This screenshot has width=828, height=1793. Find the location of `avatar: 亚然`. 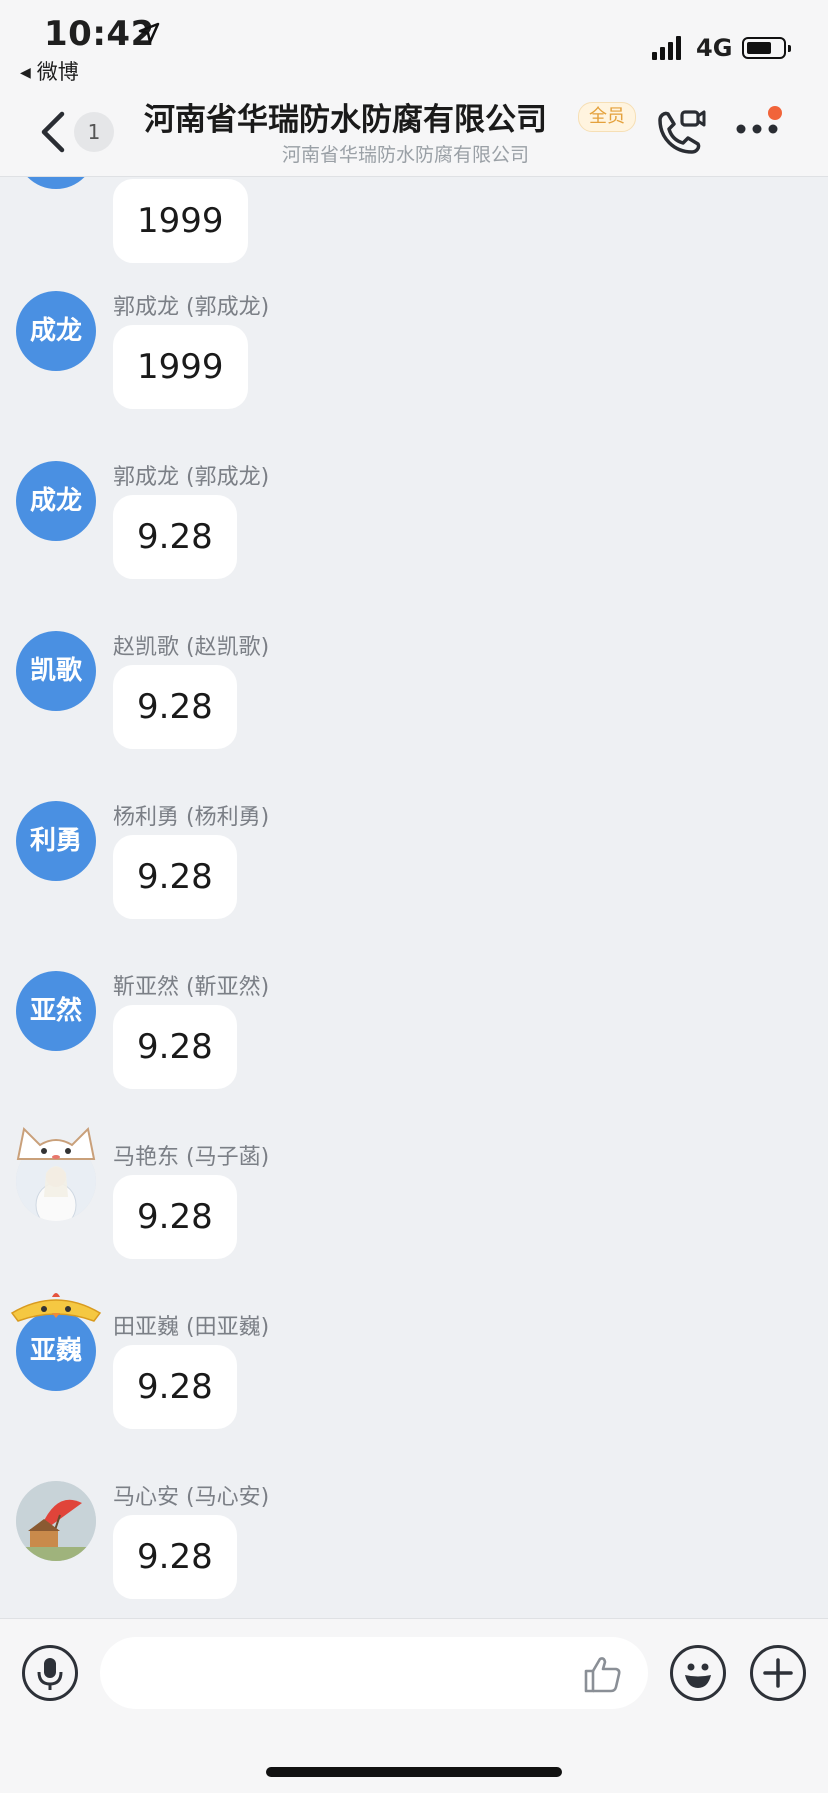

avatar: 亚然 is located at coordinates (56, 1011).